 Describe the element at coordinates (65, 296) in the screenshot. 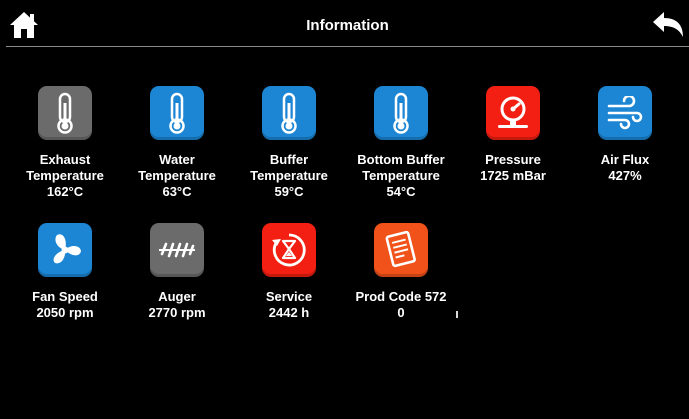

I see `tile-label-line: Fan Speed` at that location.